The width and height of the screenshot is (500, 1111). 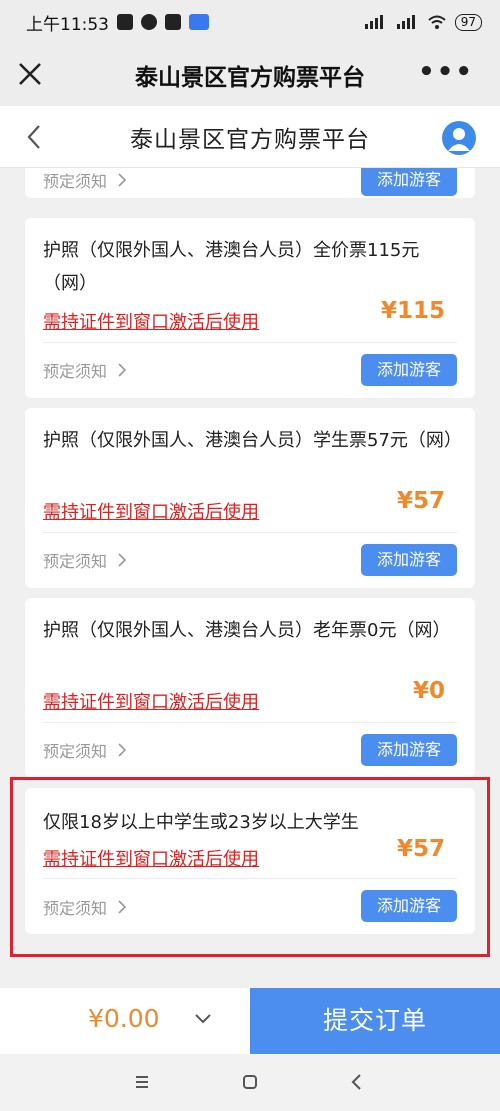 What do you see at coordinates (459, 138) in the screenshot?
I see `user-avatar-icon` at bounding box center [459, 138].